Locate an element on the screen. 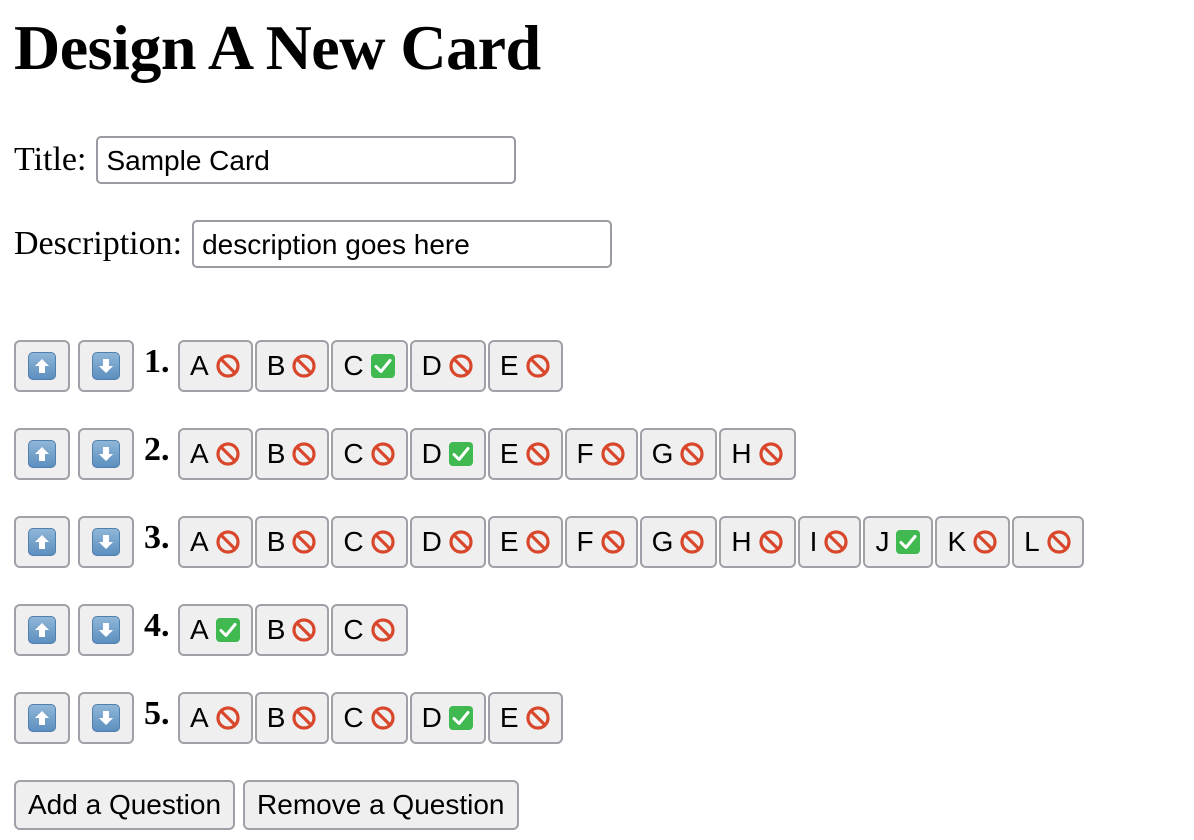 The image size is (1194, 840). question-row: 2. A B C D E F G H is located at coordinates (406, 454).